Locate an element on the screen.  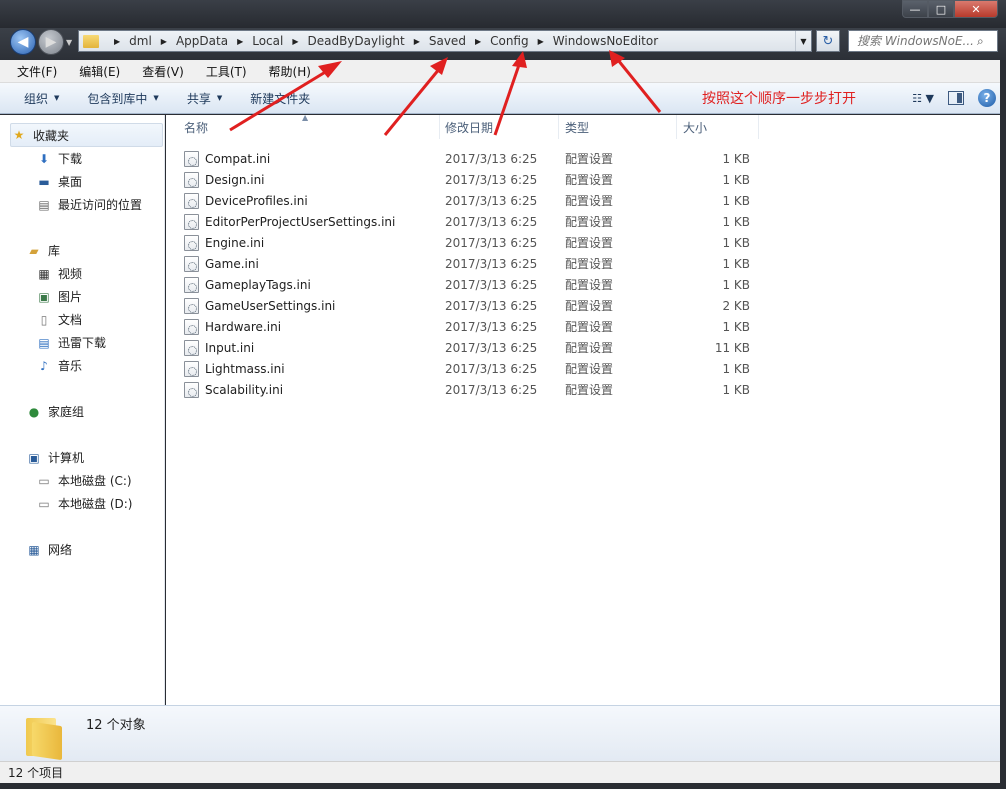
breadcrumb-dml: dml is located at coordinates (140, 41).